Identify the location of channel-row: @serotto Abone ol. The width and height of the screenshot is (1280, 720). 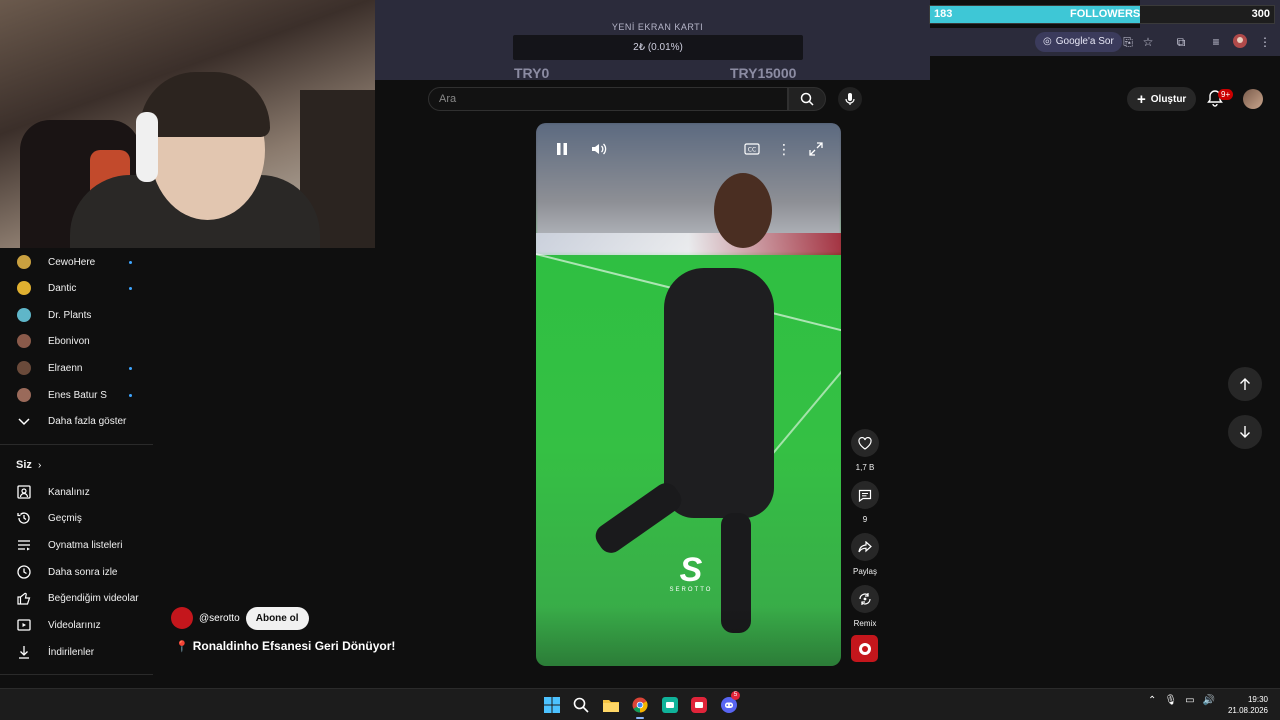
(240, 618).